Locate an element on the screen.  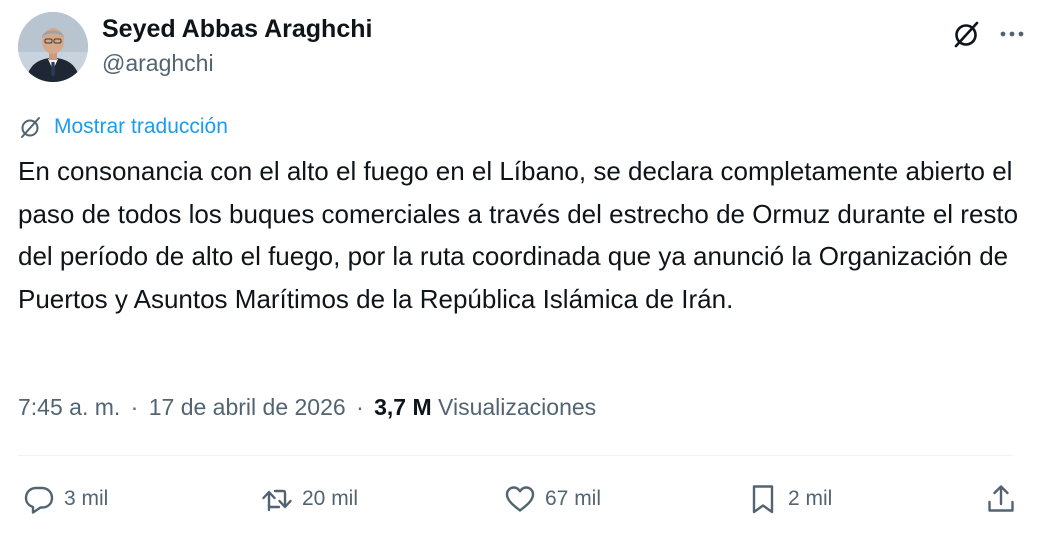
avatar-image is located at coordinates (53, 47).